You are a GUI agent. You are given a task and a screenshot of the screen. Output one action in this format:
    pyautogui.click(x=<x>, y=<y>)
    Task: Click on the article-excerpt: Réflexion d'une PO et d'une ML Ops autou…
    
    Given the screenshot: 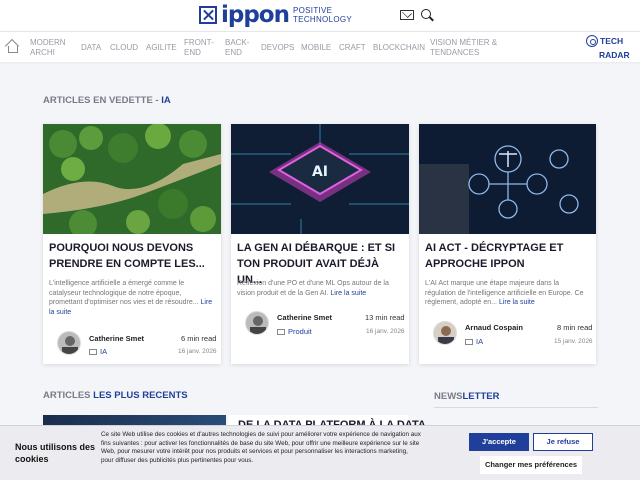 What is the action you would take?
    pyautogui.click(x=313, y=288)
    